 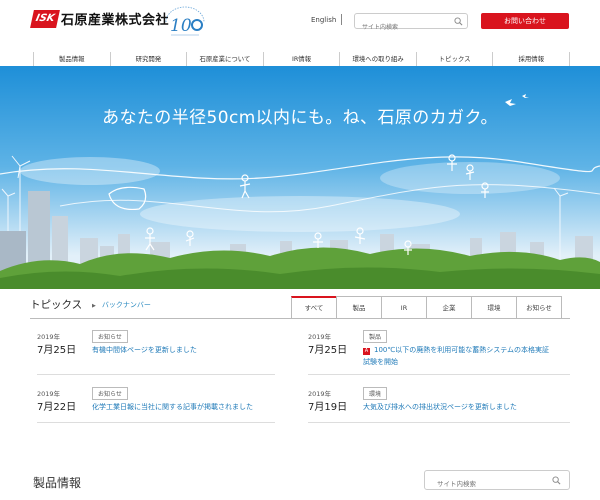 What do you see at coordinates (57, 483) in the screenshot?
I see `products-heading: 製品情報` at bounding box center [57, 483].